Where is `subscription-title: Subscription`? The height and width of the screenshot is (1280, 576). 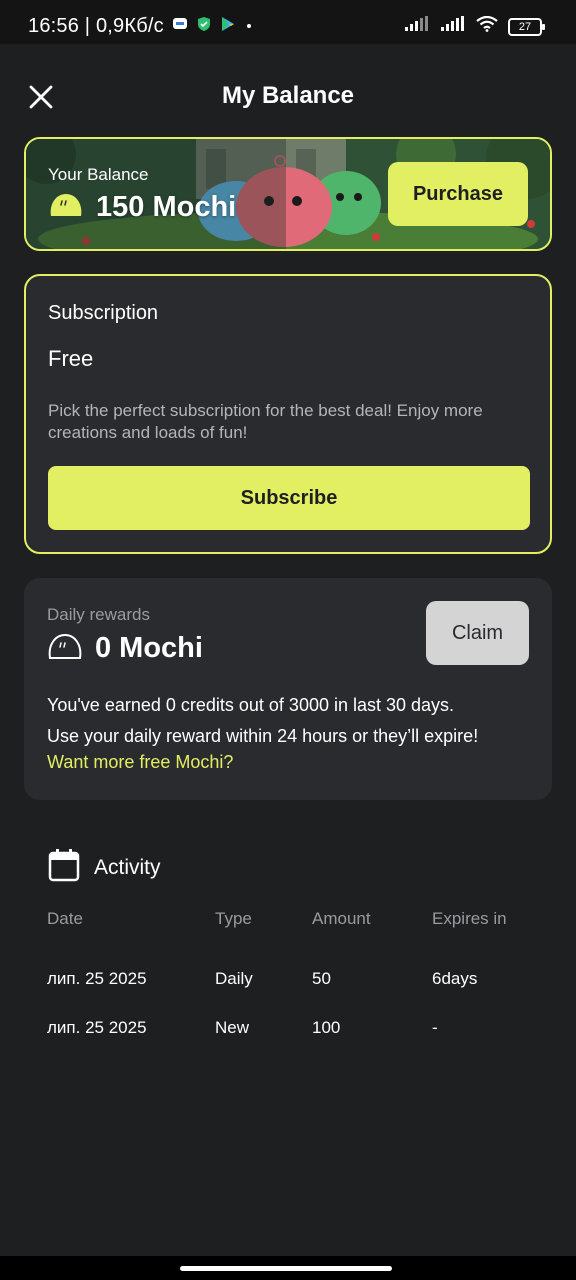
subscription-title: Subscription is located at coordinates (103, 313).